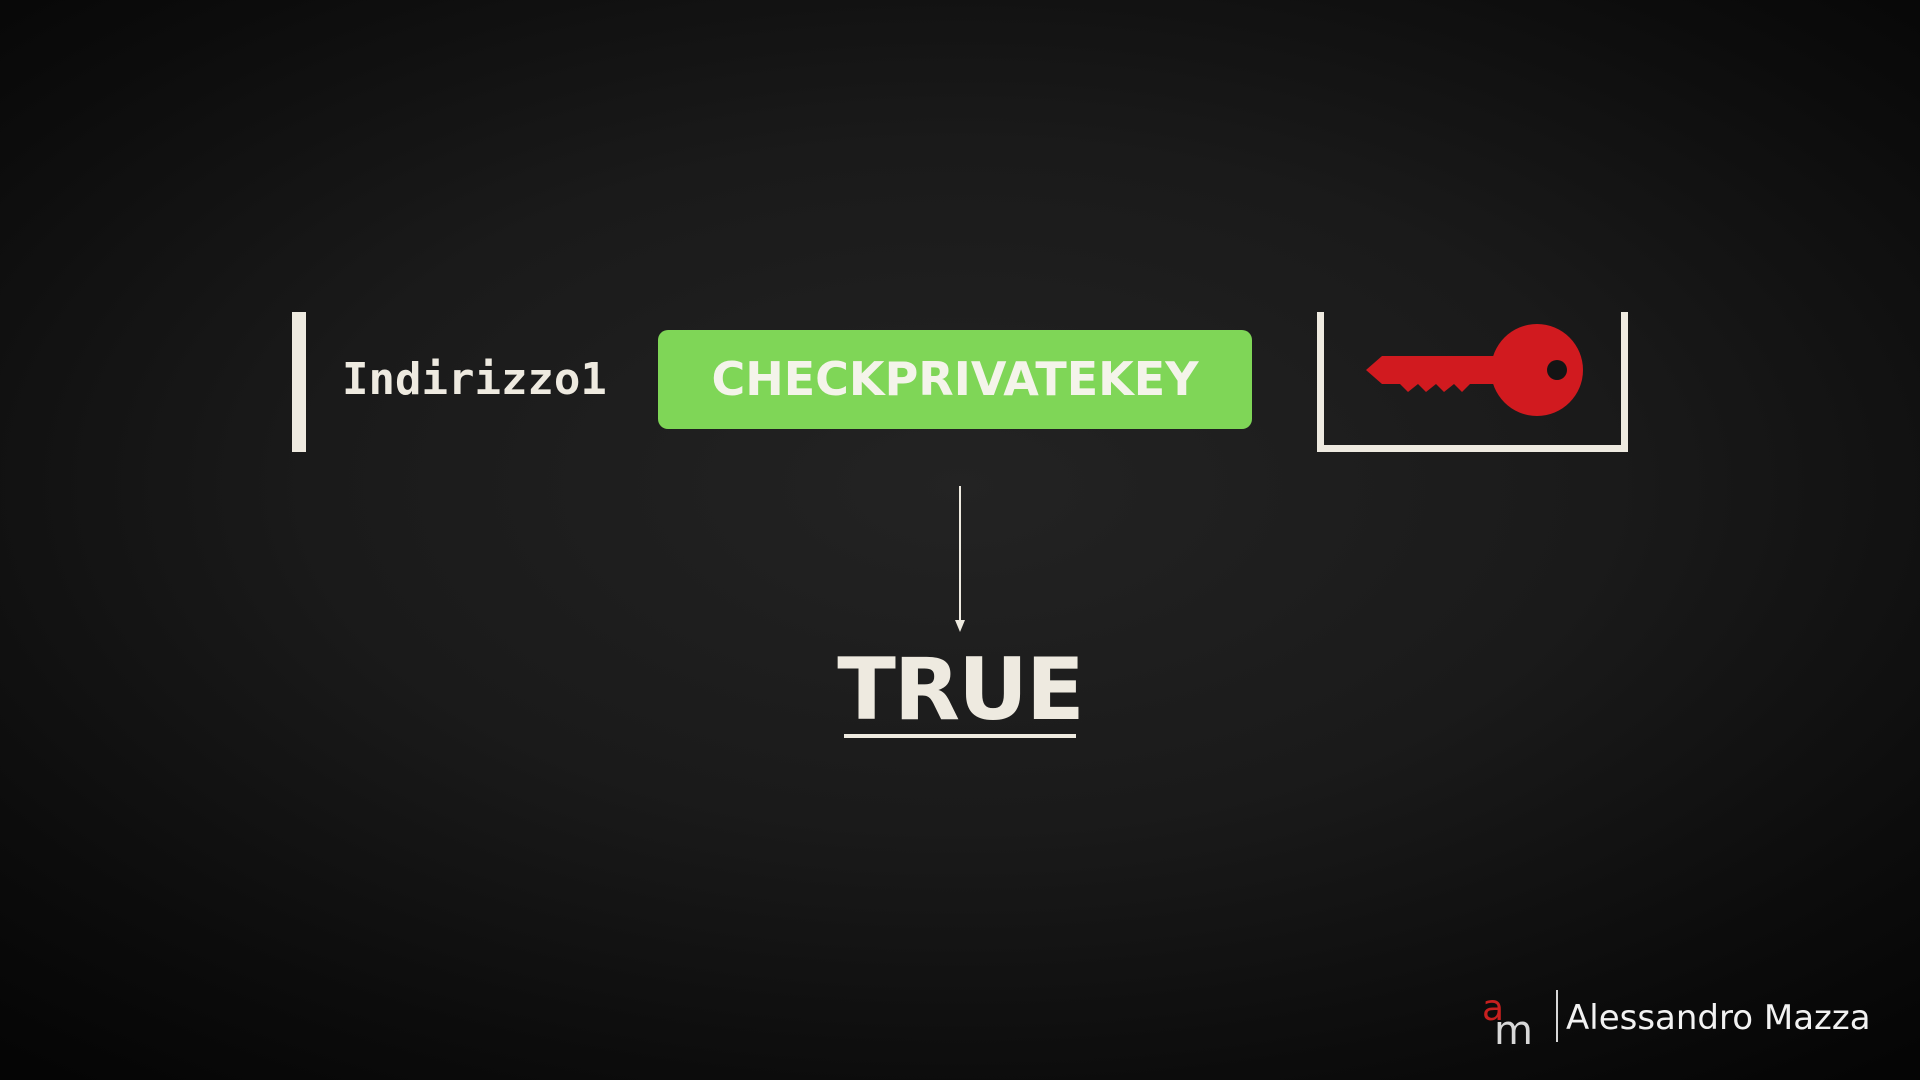 The image size is (1920, 1080). I want to click on logo-divider, so click(1557, 1016).